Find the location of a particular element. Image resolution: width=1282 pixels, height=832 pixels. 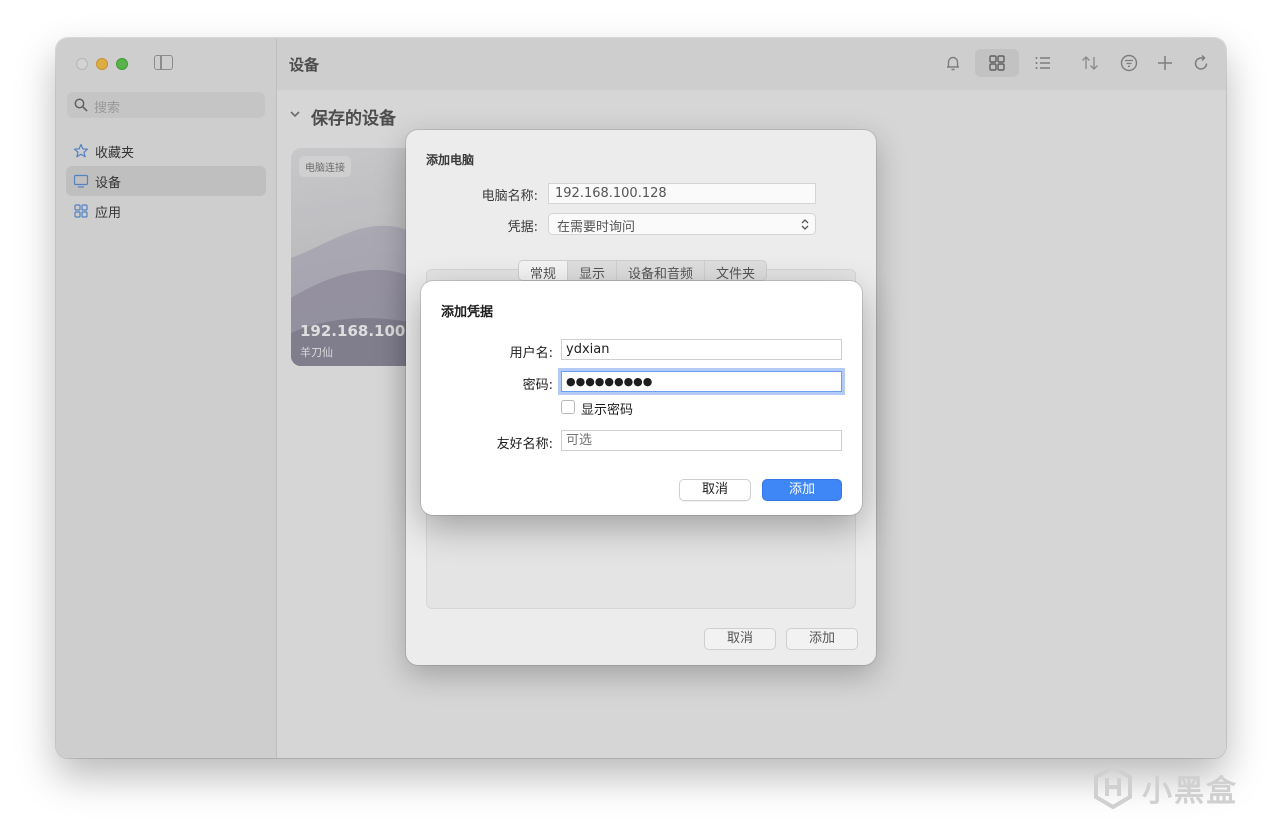

watermark: 小黑盒 is located at coordinates (1170, 787).